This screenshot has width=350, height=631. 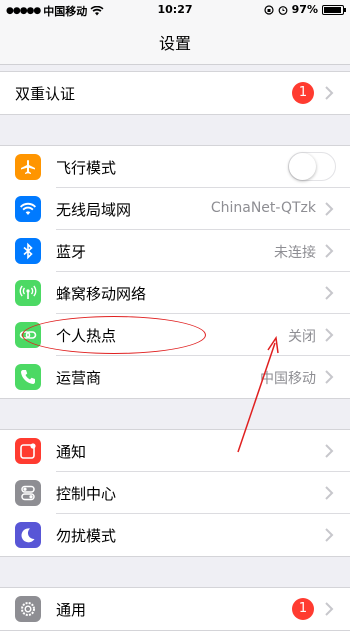 What do you see at coordinates (45, 94) in the screenshot?
I see `row-label: 双重认证` at bounding box center [45, 94].